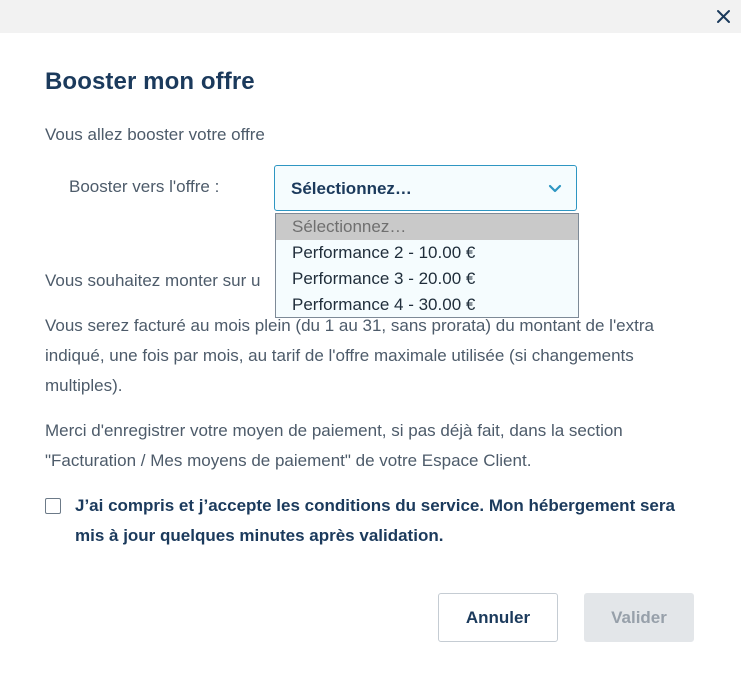 The height and width of the screenshot is (677, 741). I want to click on offer-select-label: Booster vers l'offre :, so click(144, 186).